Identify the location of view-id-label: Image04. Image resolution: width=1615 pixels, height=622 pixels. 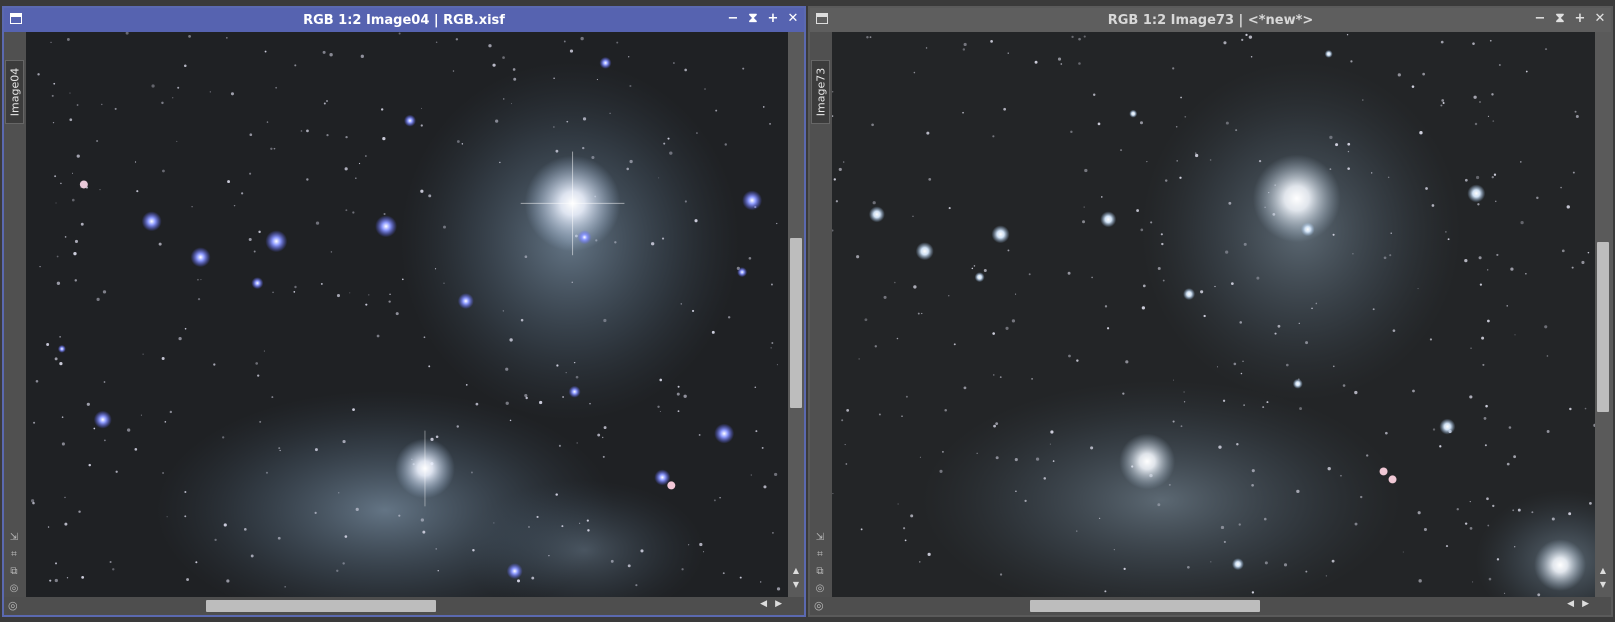
(14, 92).